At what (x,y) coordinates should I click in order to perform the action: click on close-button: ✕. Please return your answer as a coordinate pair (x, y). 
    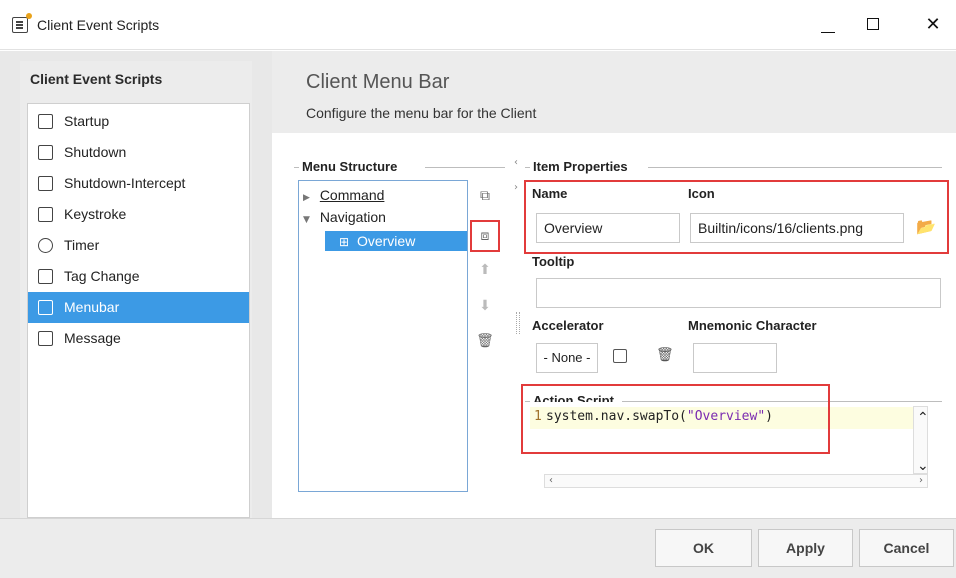
    Looking at the image, I should click on (933, 25).